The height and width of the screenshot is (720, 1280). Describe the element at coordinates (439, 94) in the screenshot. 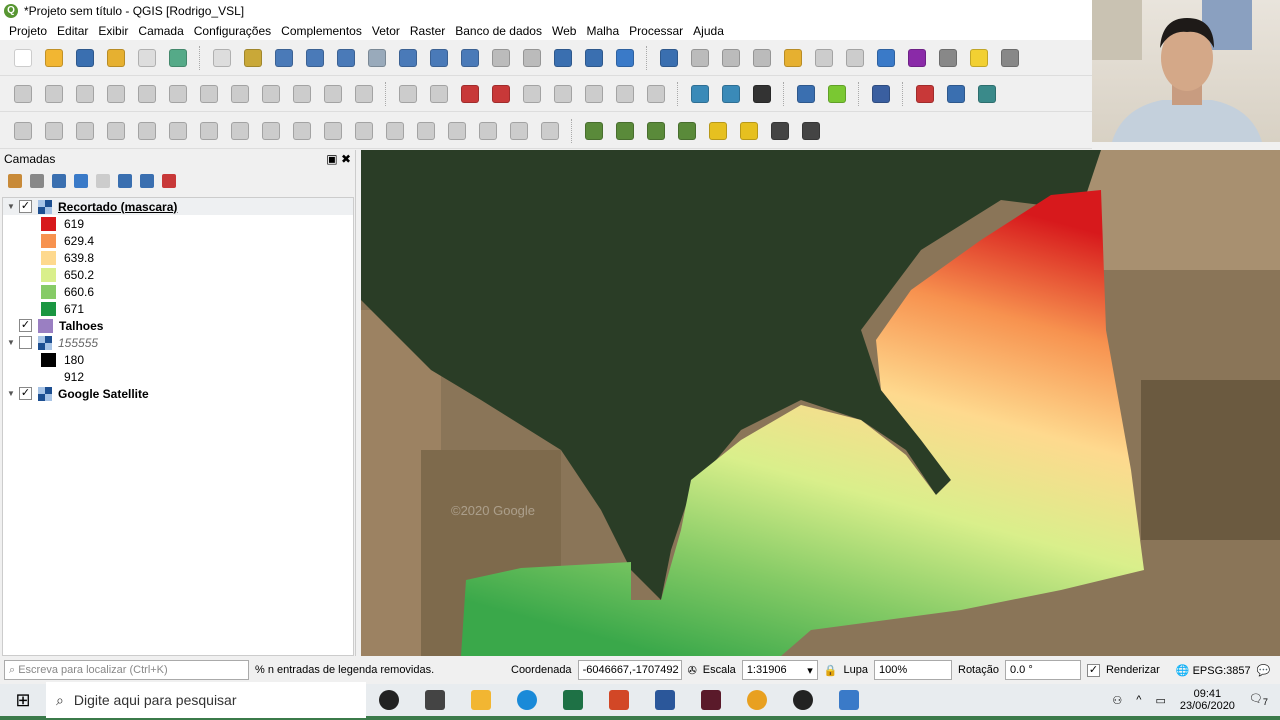

I see `pin-labels-button` at that location.